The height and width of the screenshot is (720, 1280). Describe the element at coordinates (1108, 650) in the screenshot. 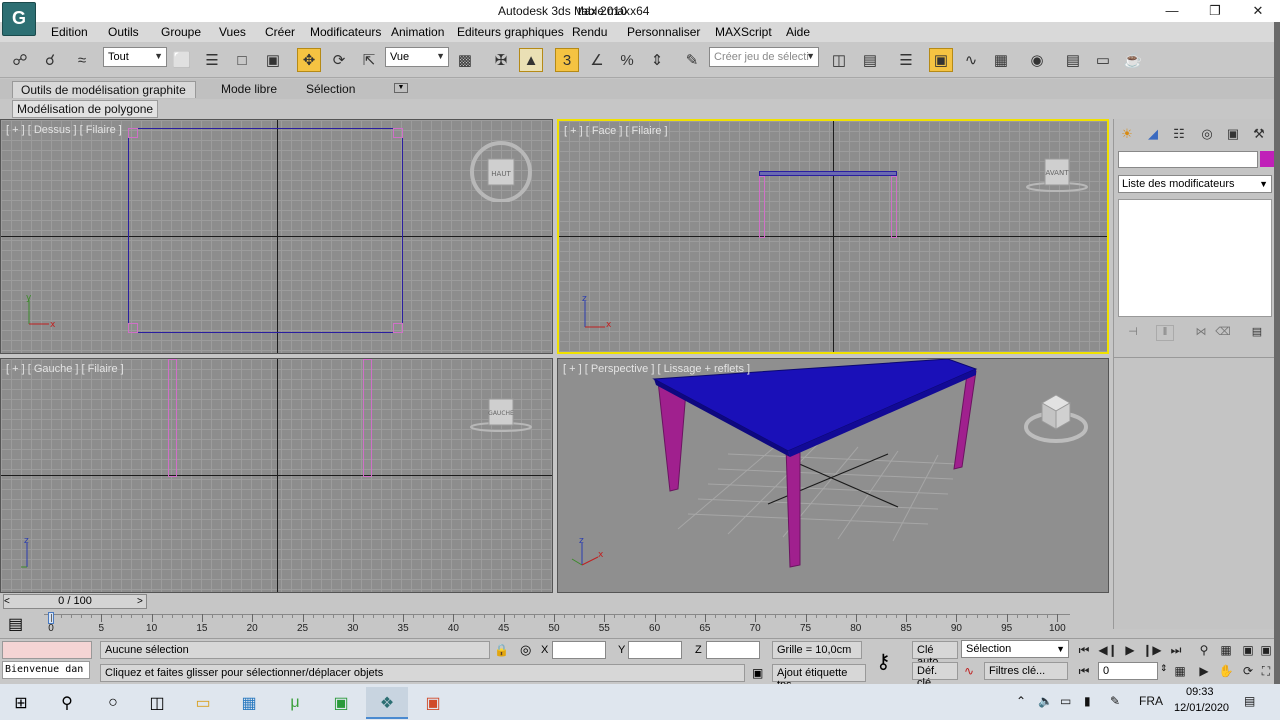

I see `previous-frame-icon: ◀❙` at that location.